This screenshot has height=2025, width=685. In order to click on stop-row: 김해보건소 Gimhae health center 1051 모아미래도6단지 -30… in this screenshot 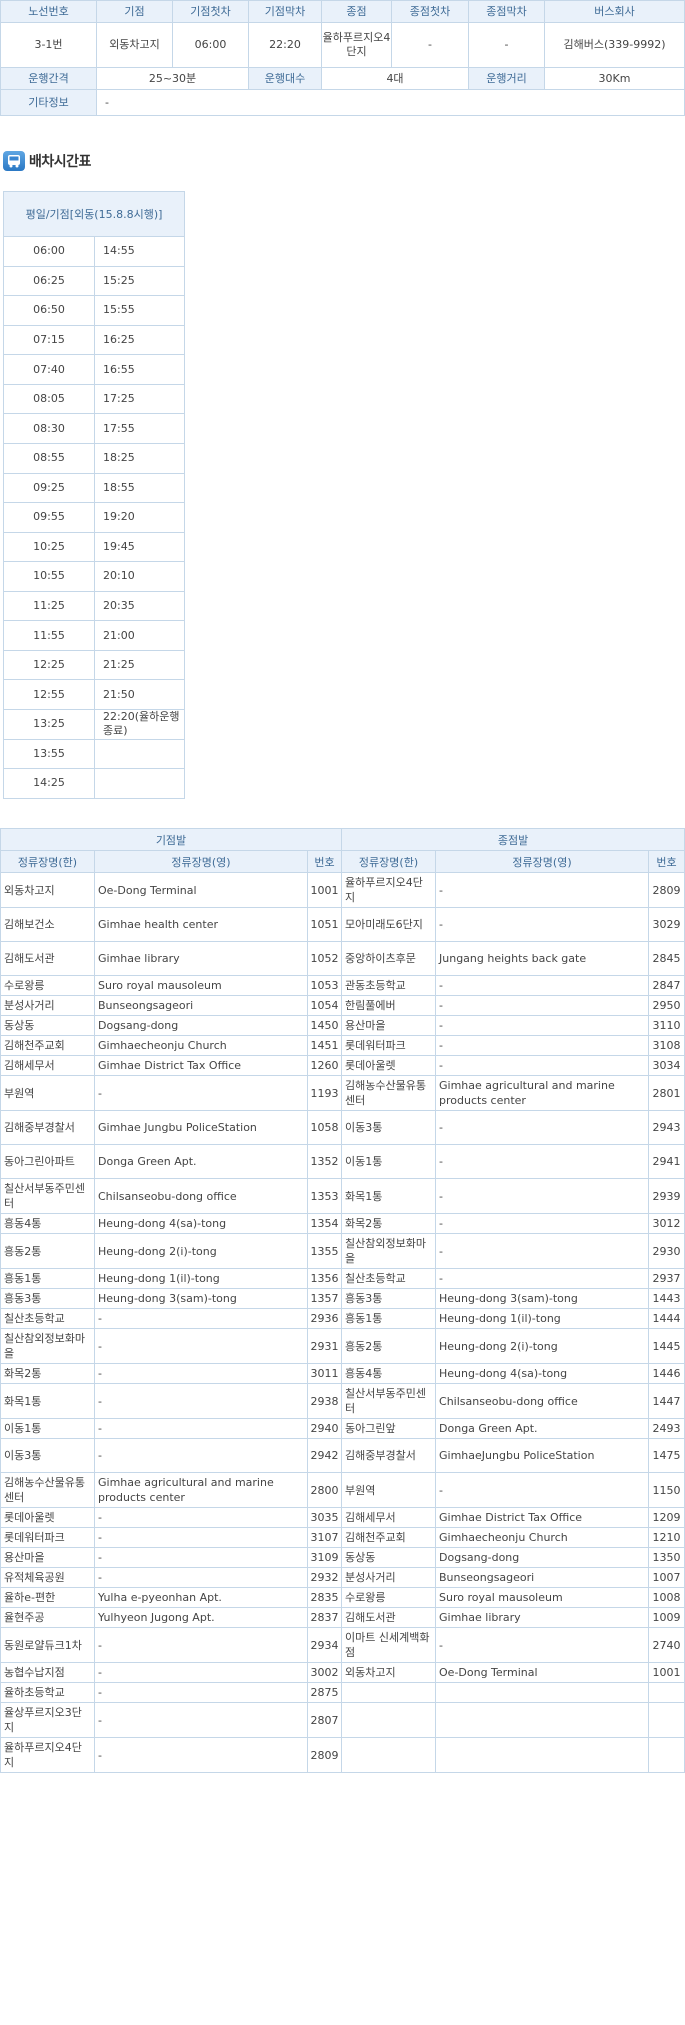, I will do `click(342, 924)`.